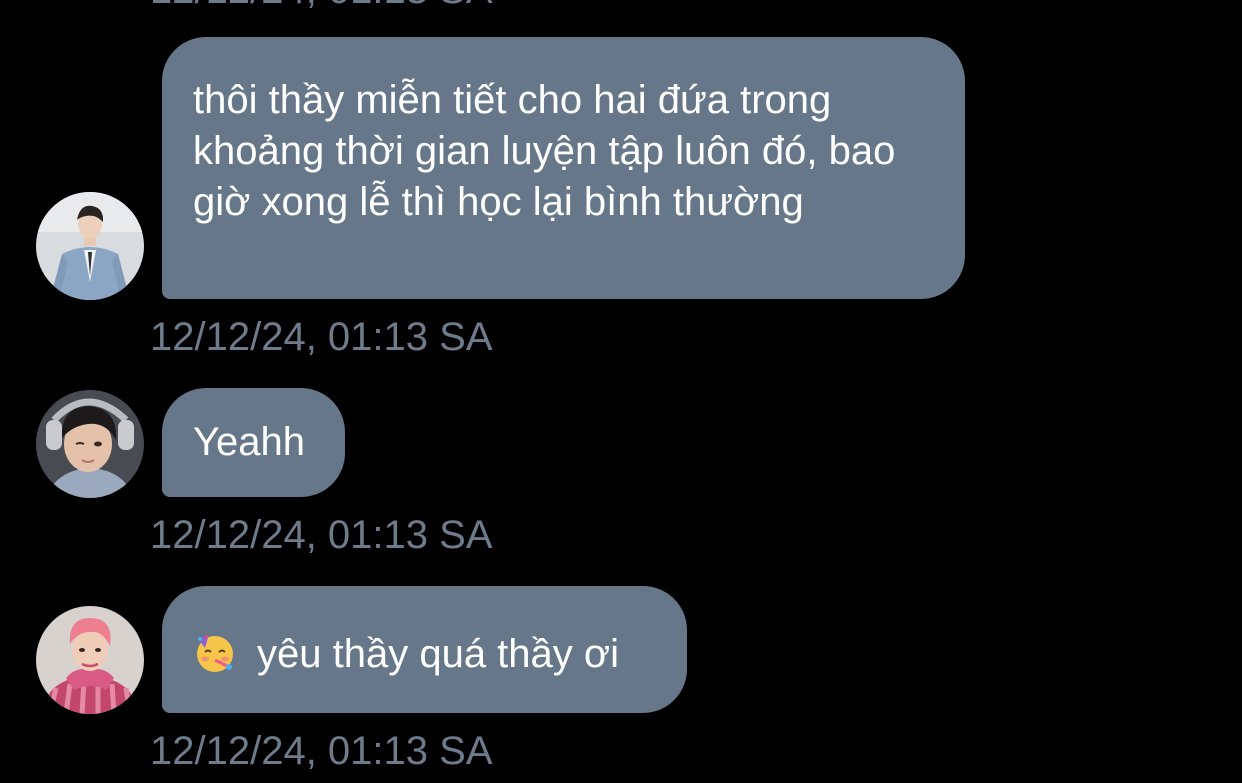 This screenshot has height=783, width=1242. Describe the element at coordinates (215, 652) in the screenshot. I see `partying-face-emoji-icon` at that location.